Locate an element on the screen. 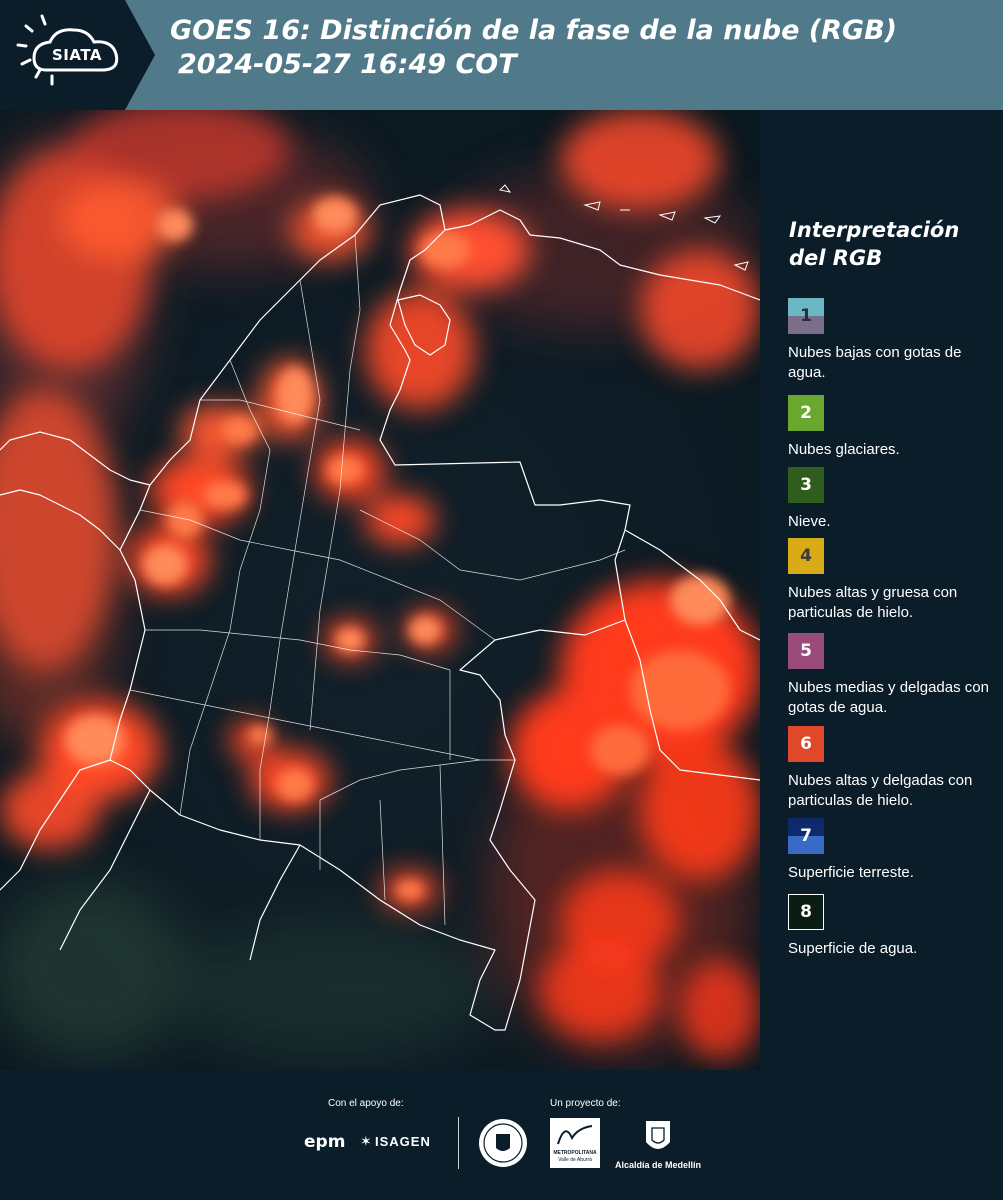  legend-item-8: 8 Superficie de agua. is located at coordinates (894, 926).